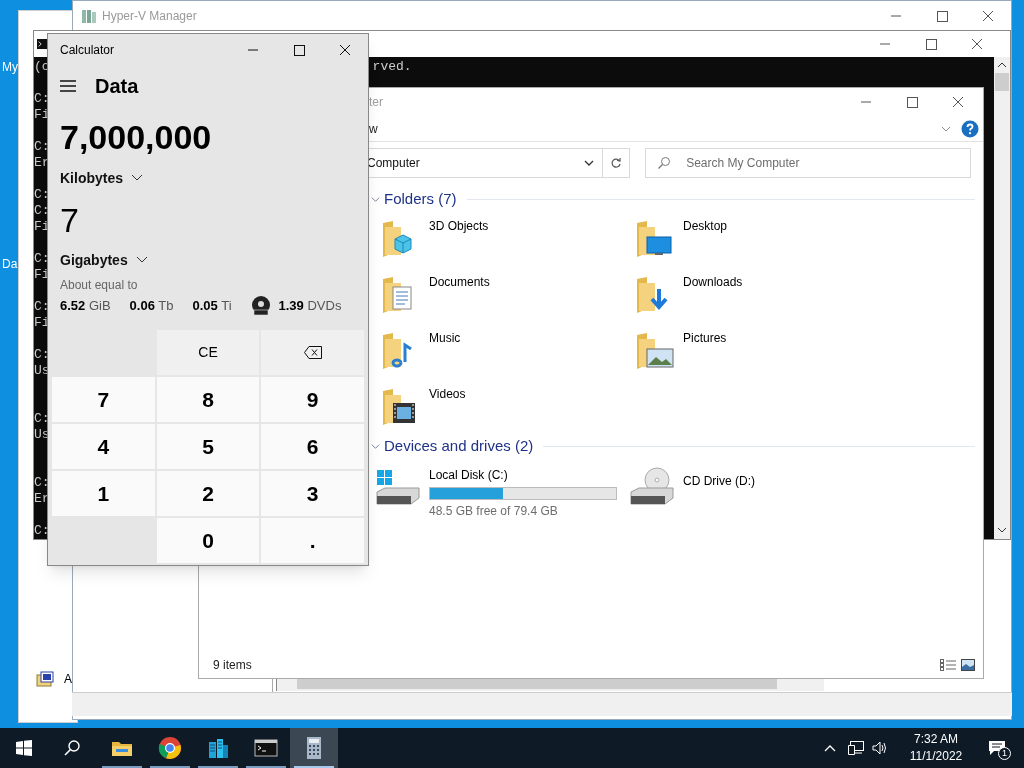 The image size is (1024, 768). I want to click on output-value: 7, so click(69, 220).